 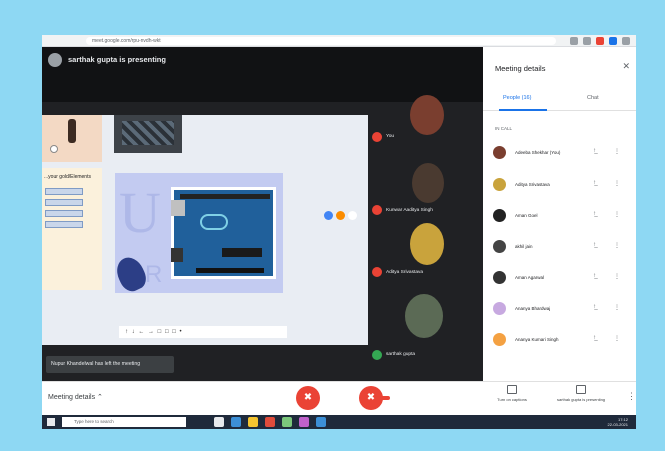 What do you see at coordinates (75, 397) in the screenshot?
I see `meeting-details-button: Meeting details ⌃` at bounding box center [75, 397].